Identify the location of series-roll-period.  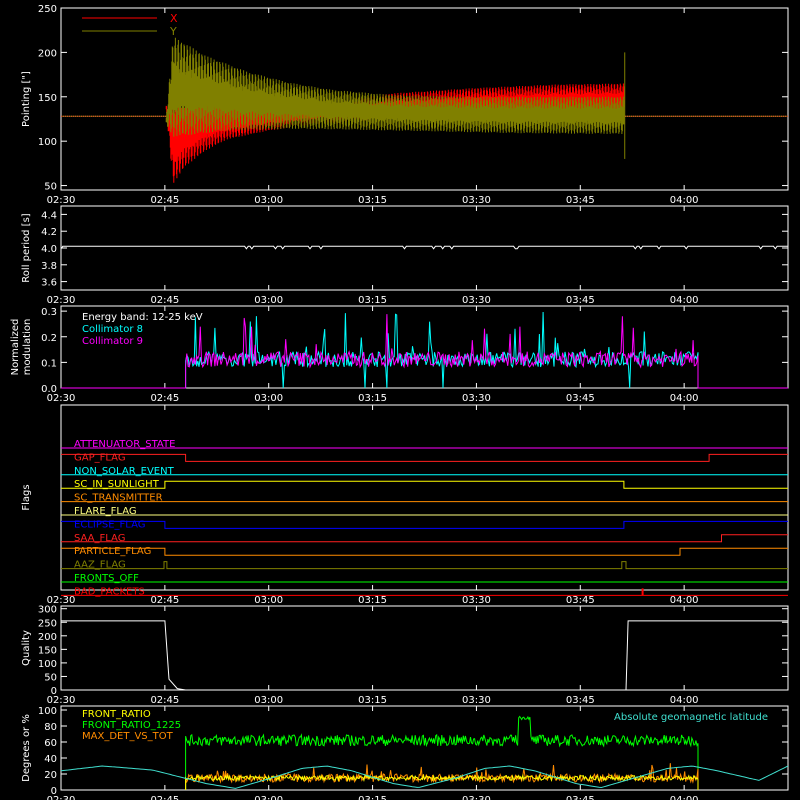
(424, 247).